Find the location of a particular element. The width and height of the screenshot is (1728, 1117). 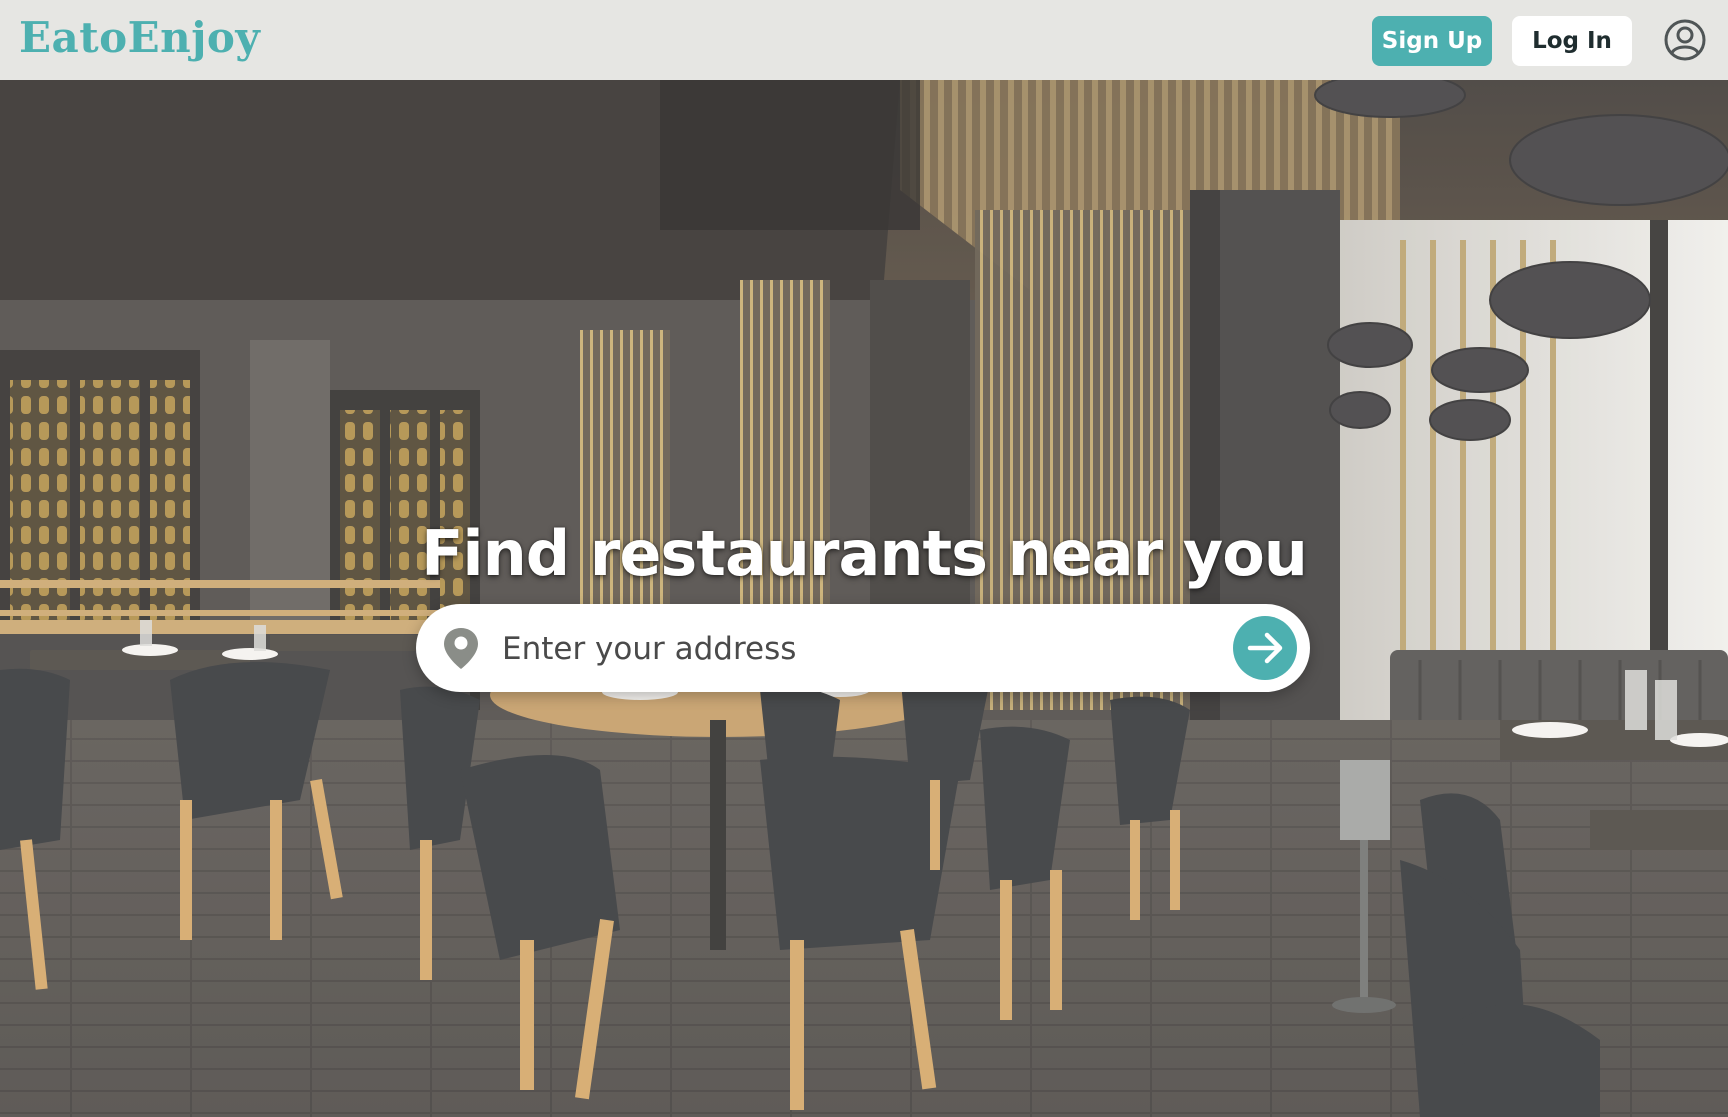

hero-title: Find restaurants near you is located at coordinates (864, 553).